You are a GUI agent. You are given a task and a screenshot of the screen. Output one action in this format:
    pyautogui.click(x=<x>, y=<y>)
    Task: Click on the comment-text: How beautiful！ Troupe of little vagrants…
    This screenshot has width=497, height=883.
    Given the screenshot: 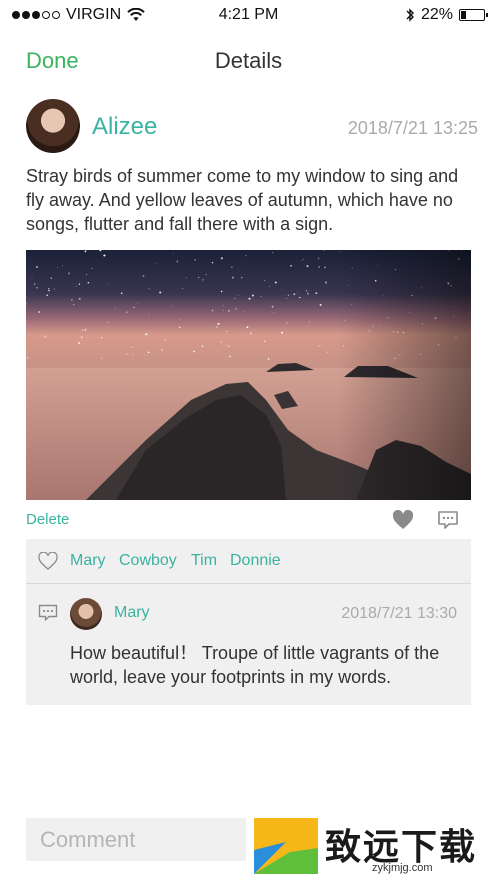 What is the action you would take?
    pyautogui.click(x=255, y=665)
    